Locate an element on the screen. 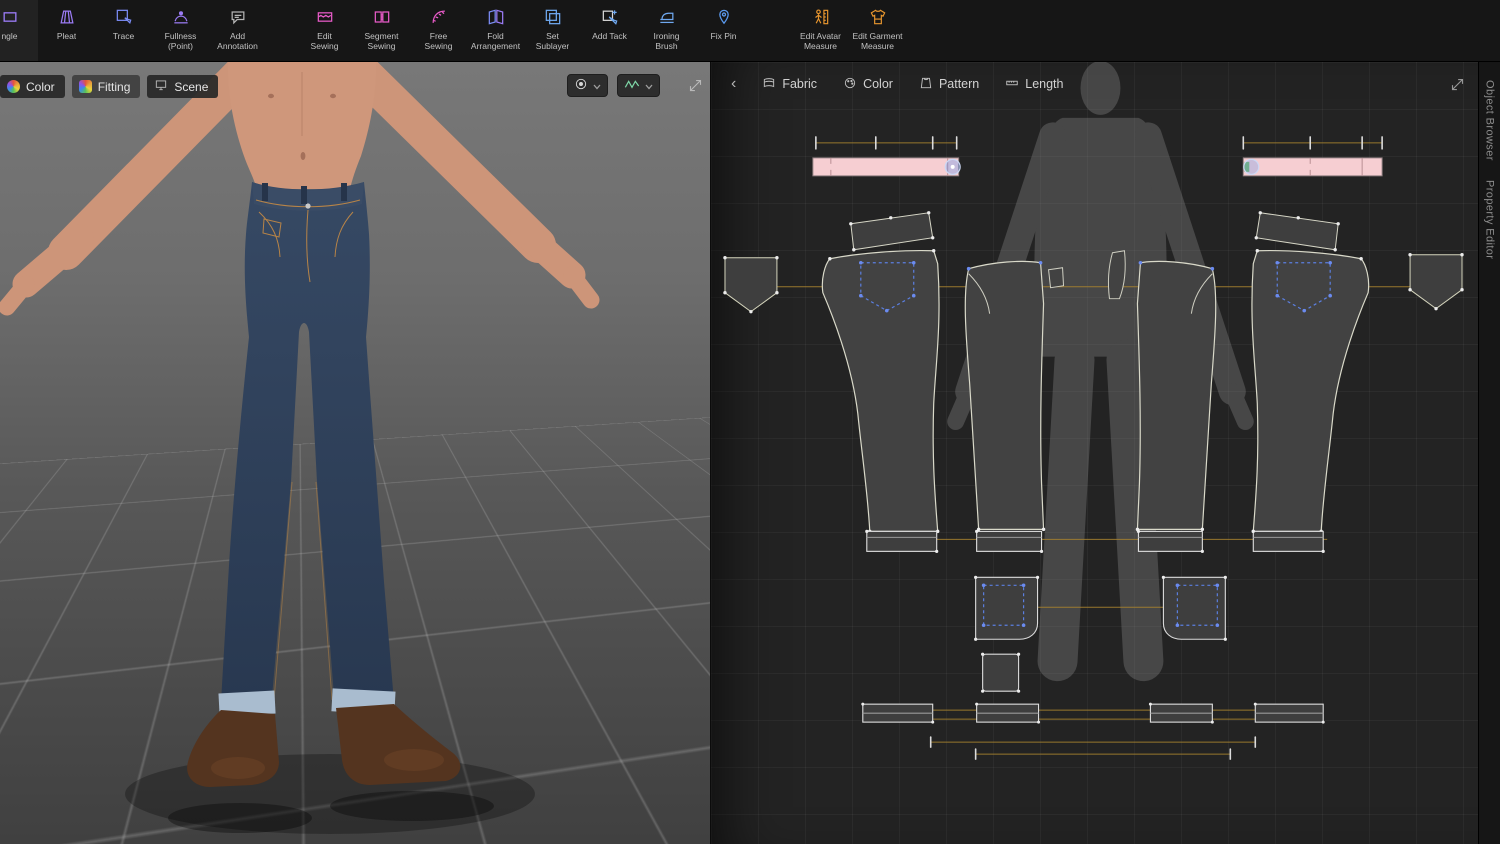  palette-icon is located at coordinates (850, 84).